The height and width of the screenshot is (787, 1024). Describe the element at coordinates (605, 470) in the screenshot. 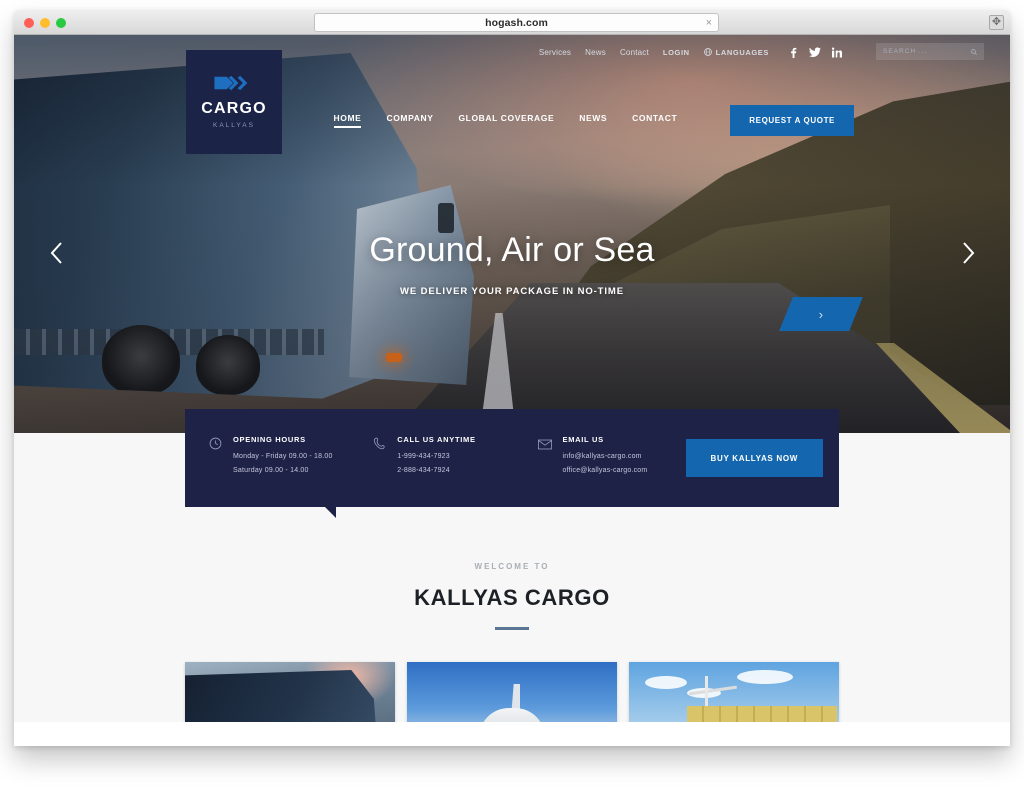

I see `info-line-email-2: office@kallyas-cargo.com` at that location.